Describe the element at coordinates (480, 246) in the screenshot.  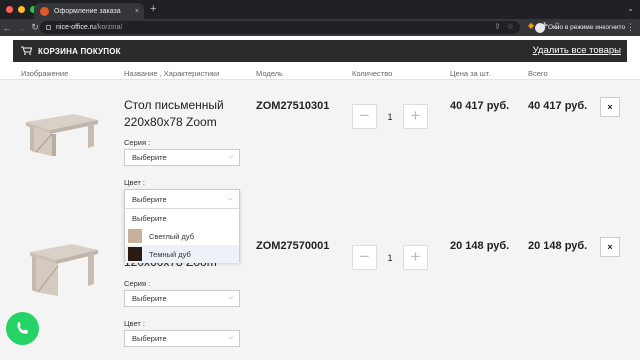
I see `unit-price: 20 148 руб.` at that location.